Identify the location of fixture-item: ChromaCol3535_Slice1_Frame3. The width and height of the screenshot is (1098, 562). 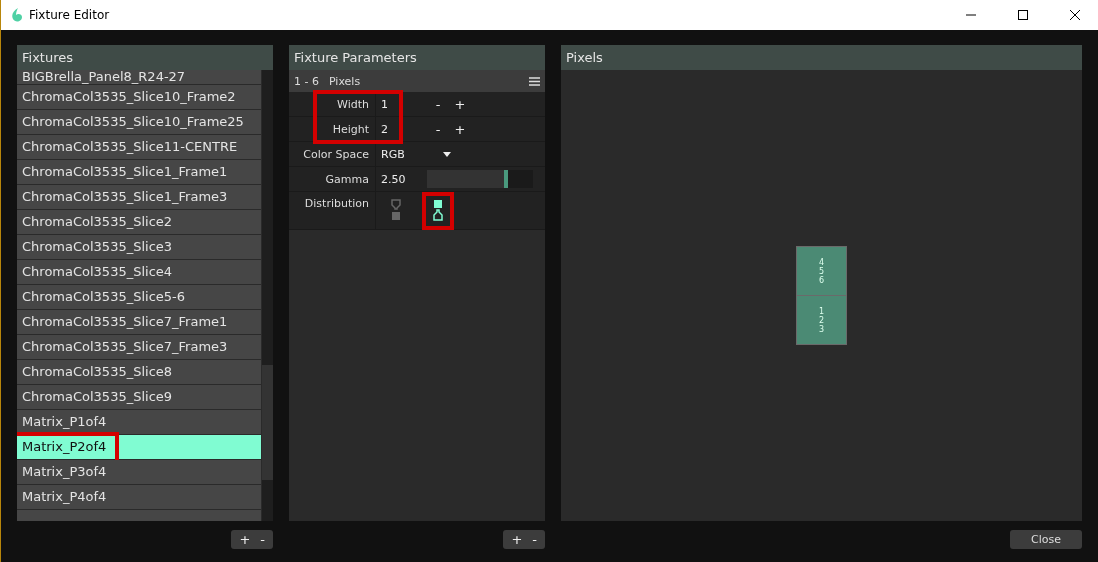
(139, 197).